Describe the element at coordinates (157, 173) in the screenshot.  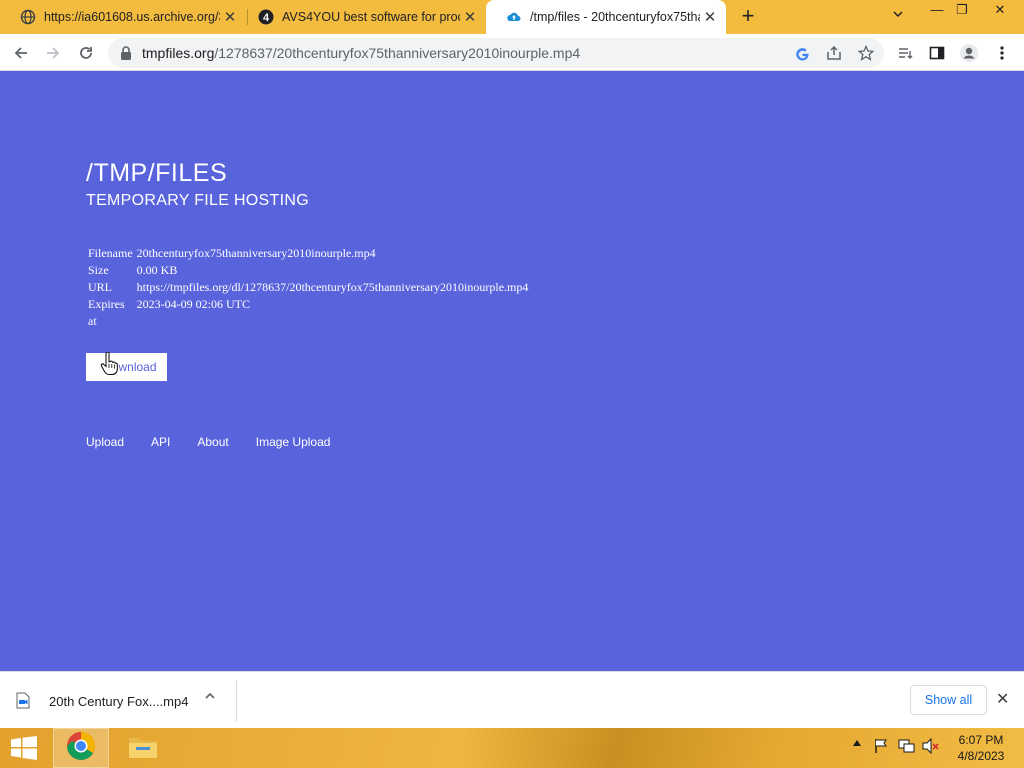
I see `page-title: /TMP/FILES` at that location.